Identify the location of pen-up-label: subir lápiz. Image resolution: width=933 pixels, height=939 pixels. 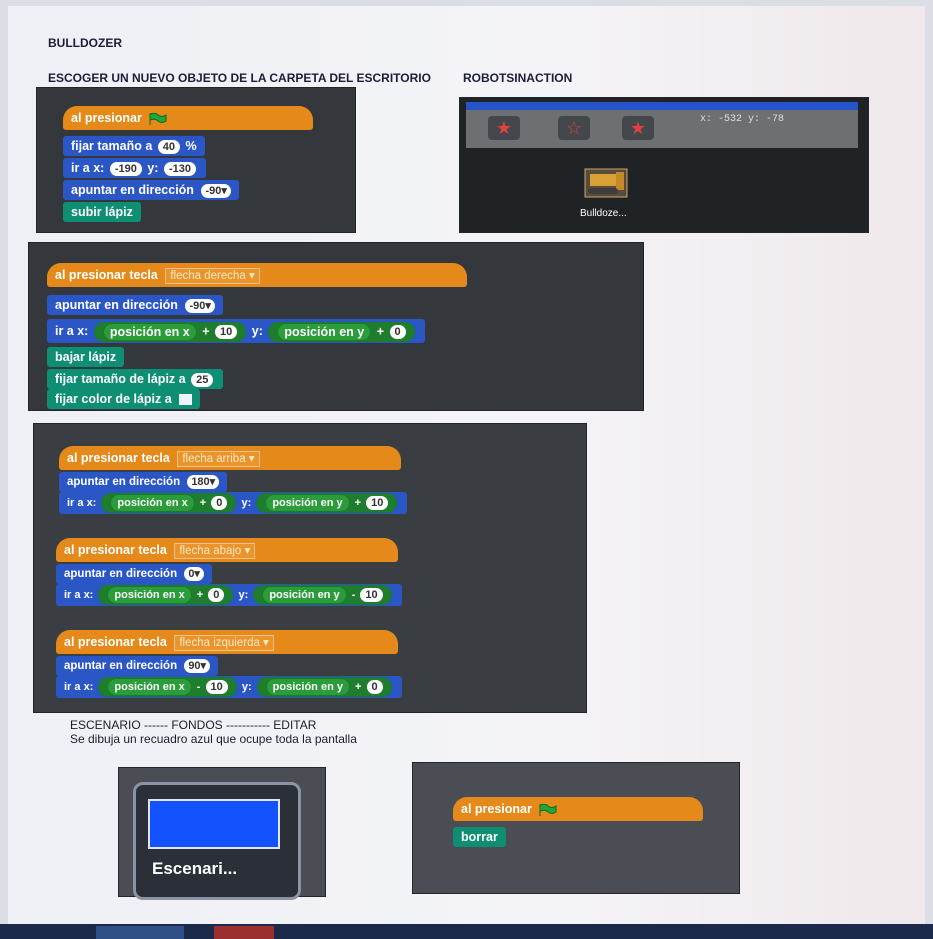
(102, 212).